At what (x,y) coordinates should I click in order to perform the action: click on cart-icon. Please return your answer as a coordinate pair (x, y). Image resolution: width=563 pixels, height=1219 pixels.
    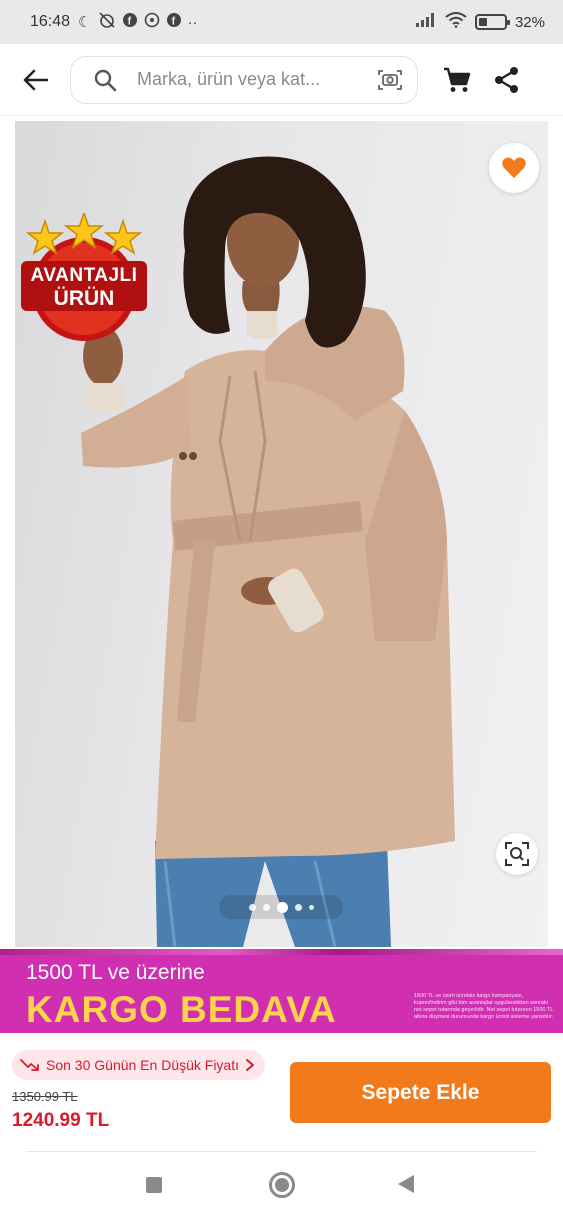
    Looking at the image, I should click on (457, 80).